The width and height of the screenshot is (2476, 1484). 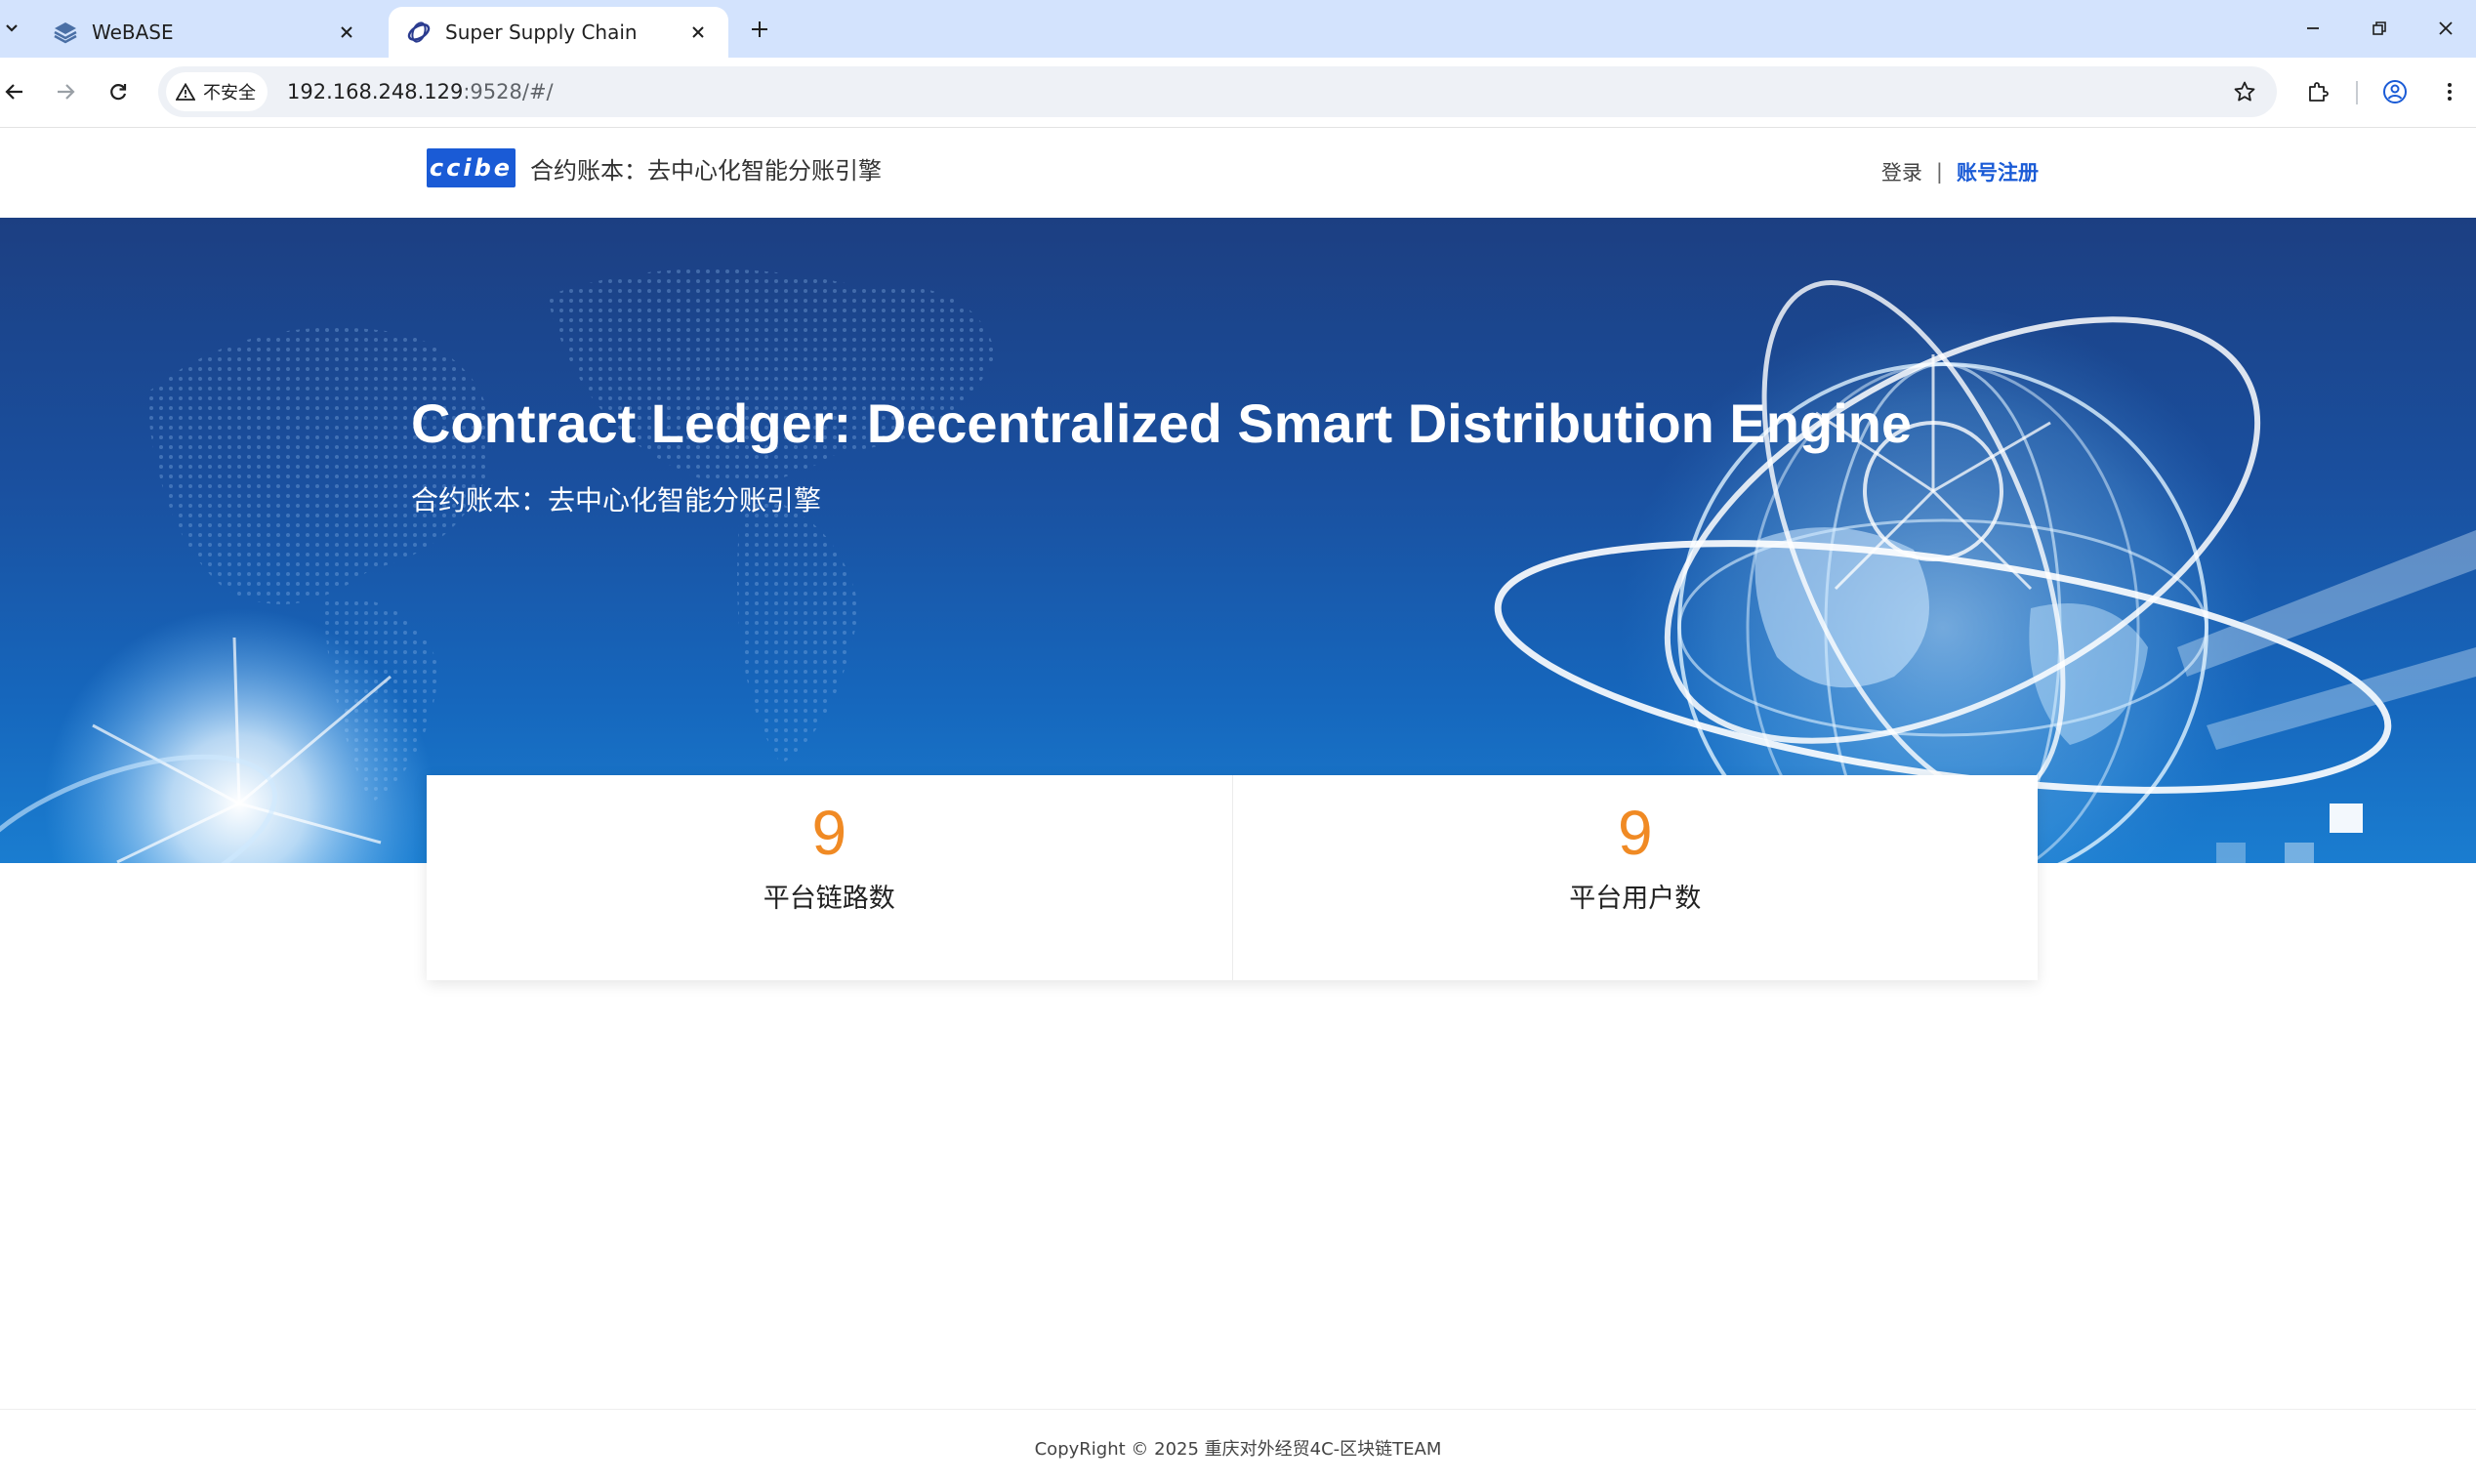 I want to click on account-icon, so click(x=2395, y=92).